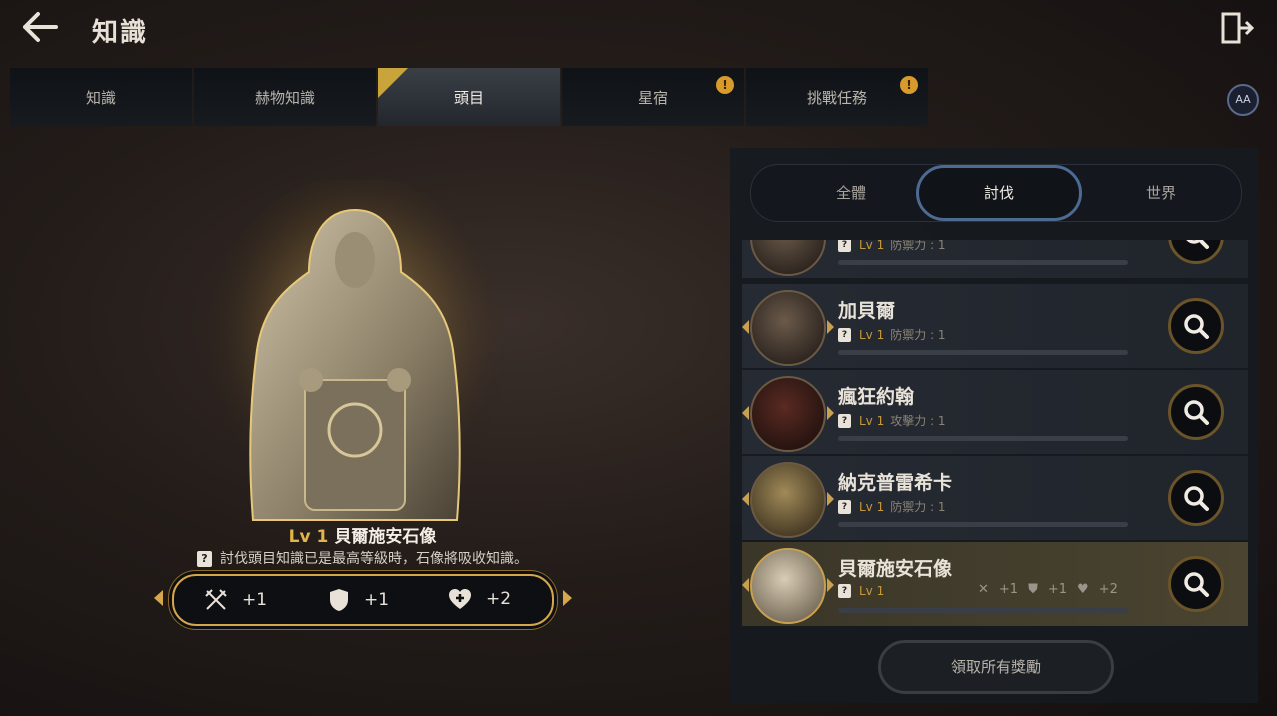  What do you see at coordinates (479, 599) in the screenshot?
I see `stat-health: +2` at bounding box center [479, 599].